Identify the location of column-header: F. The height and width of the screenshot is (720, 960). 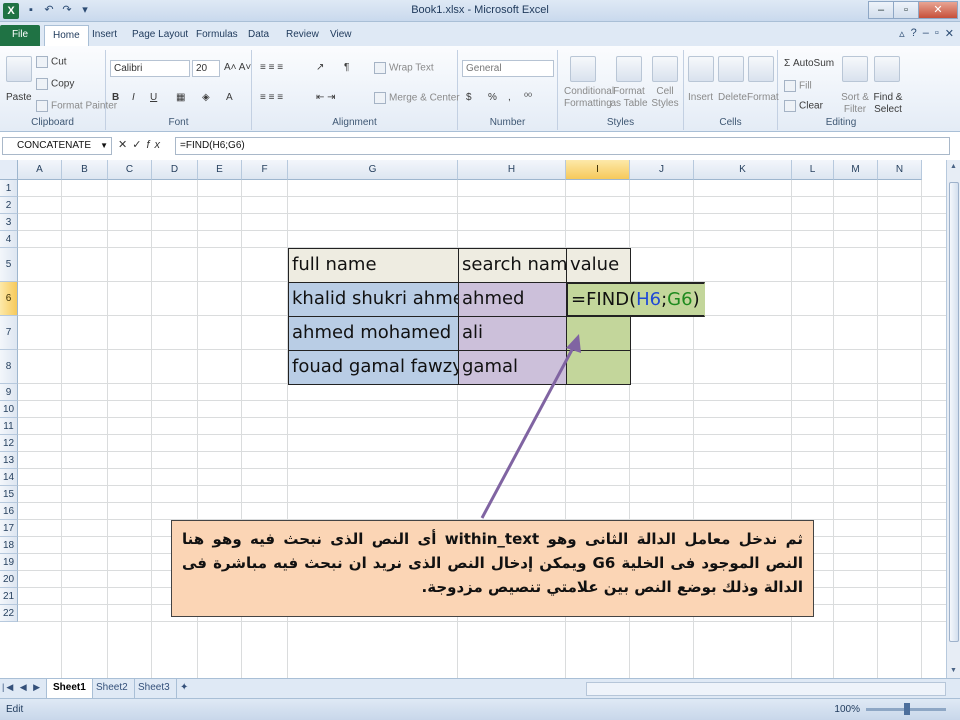
(265, 170).